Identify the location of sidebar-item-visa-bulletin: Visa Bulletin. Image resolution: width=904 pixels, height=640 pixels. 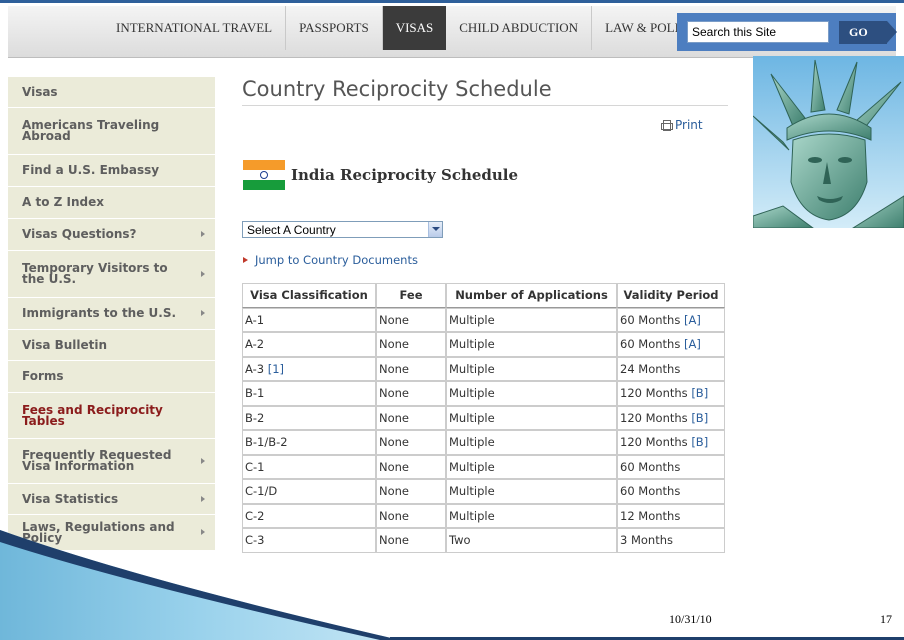
(111, 345).